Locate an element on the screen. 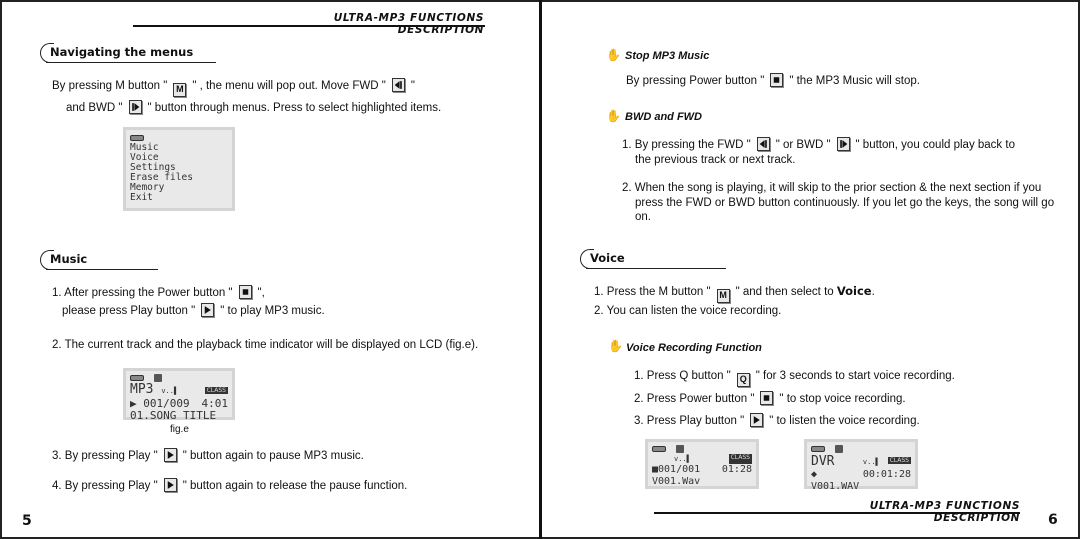 The image size is (1080, 539). track-counter: ■001/001 is located at coordinates (676, 469).